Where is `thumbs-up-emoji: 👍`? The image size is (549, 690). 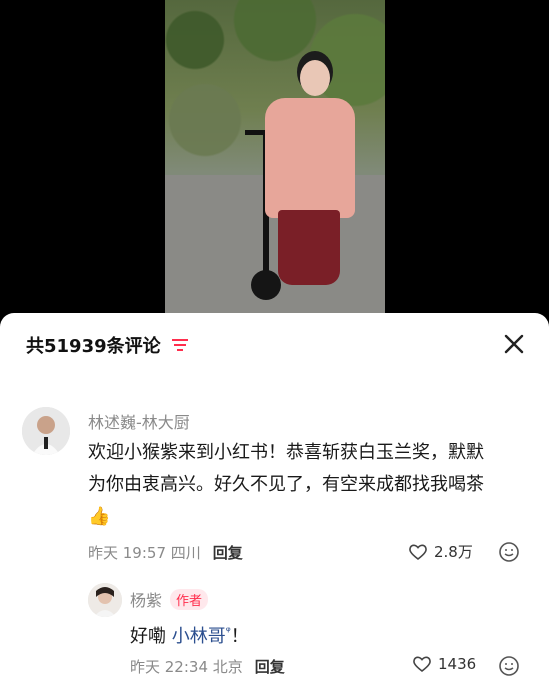
thumbs-up-emoji: 👍 is located at coordinates (99, 516).